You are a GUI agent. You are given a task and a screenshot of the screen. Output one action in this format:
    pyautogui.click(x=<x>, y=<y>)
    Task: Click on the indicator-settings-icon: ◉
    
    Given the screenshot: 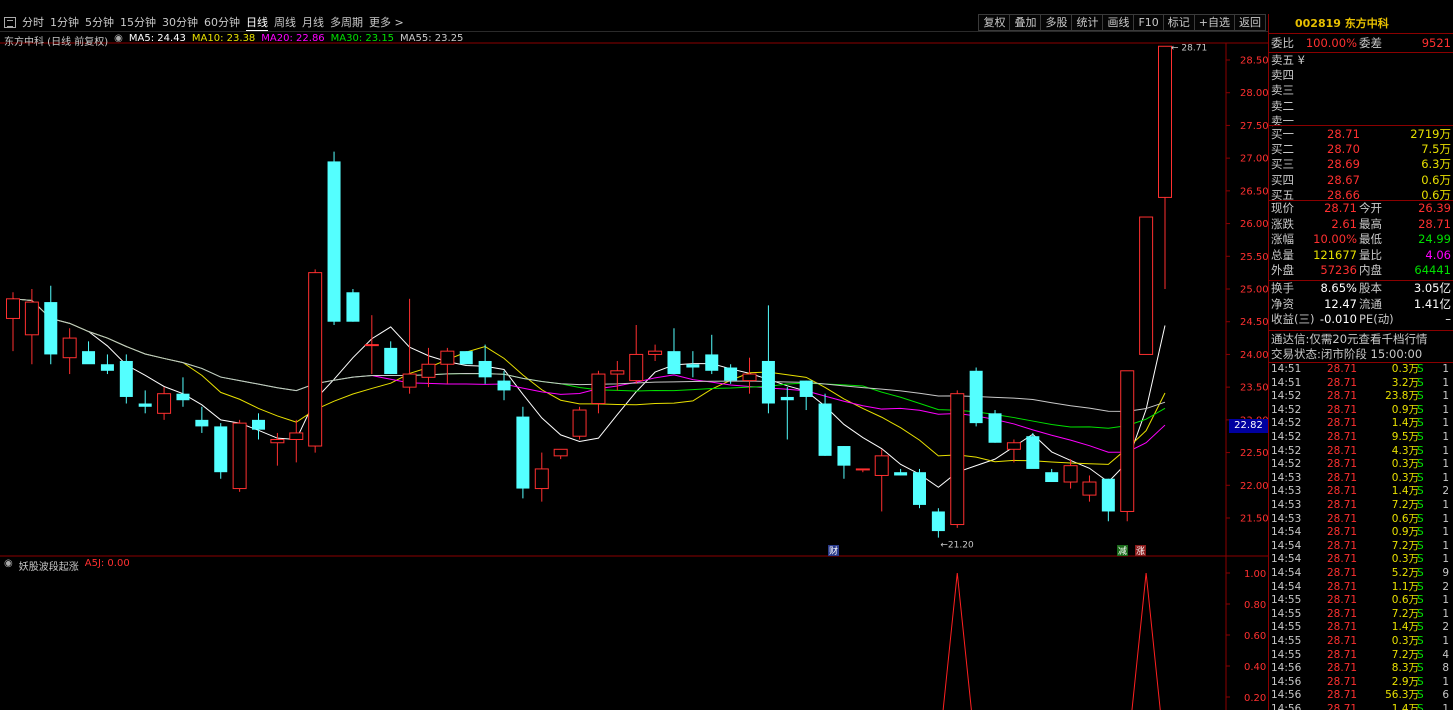 What is the action you would take?
    pyautogui.click(x=8, y=565)
    